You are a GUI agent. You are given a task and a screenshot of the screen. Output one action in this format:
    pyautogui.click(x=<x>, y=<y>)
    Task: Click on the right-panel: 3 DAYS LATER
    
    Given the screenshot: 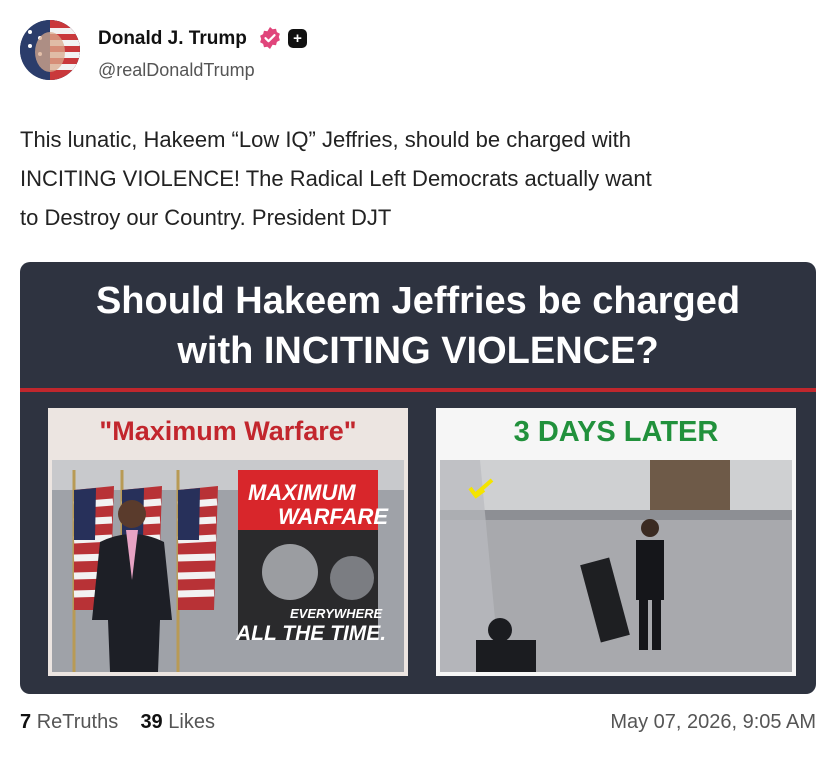 What is the action you would take?
    pyautogui.click(x=616, y=542)
    